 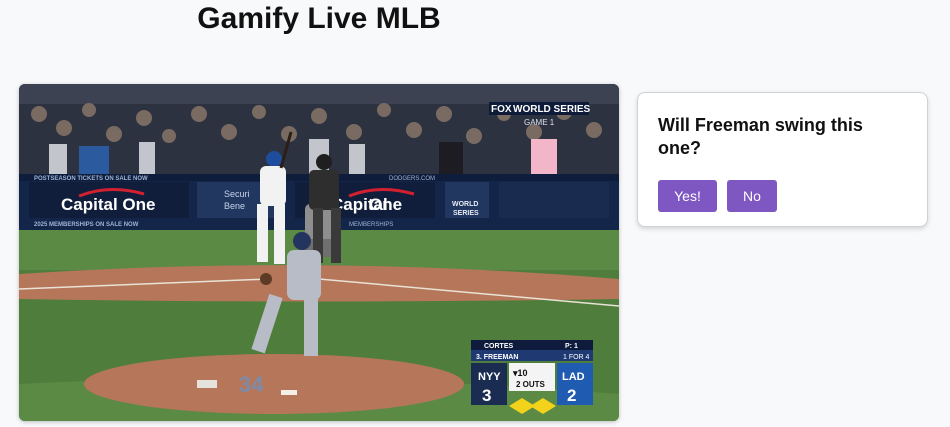 I want to click on prediction-question: Will Freeman swing this one?, so click(x=760, y=136).